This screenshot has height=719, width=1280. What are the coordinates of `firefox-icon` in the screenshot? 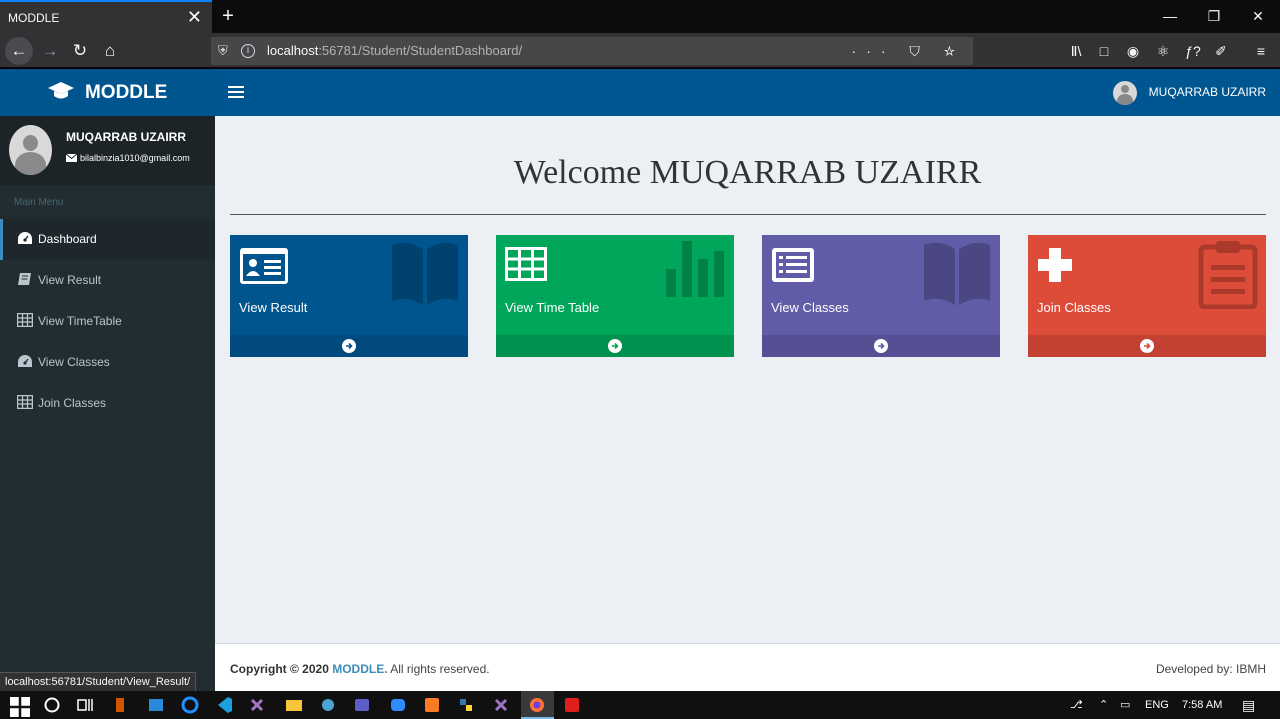 It's located at (537, 705).